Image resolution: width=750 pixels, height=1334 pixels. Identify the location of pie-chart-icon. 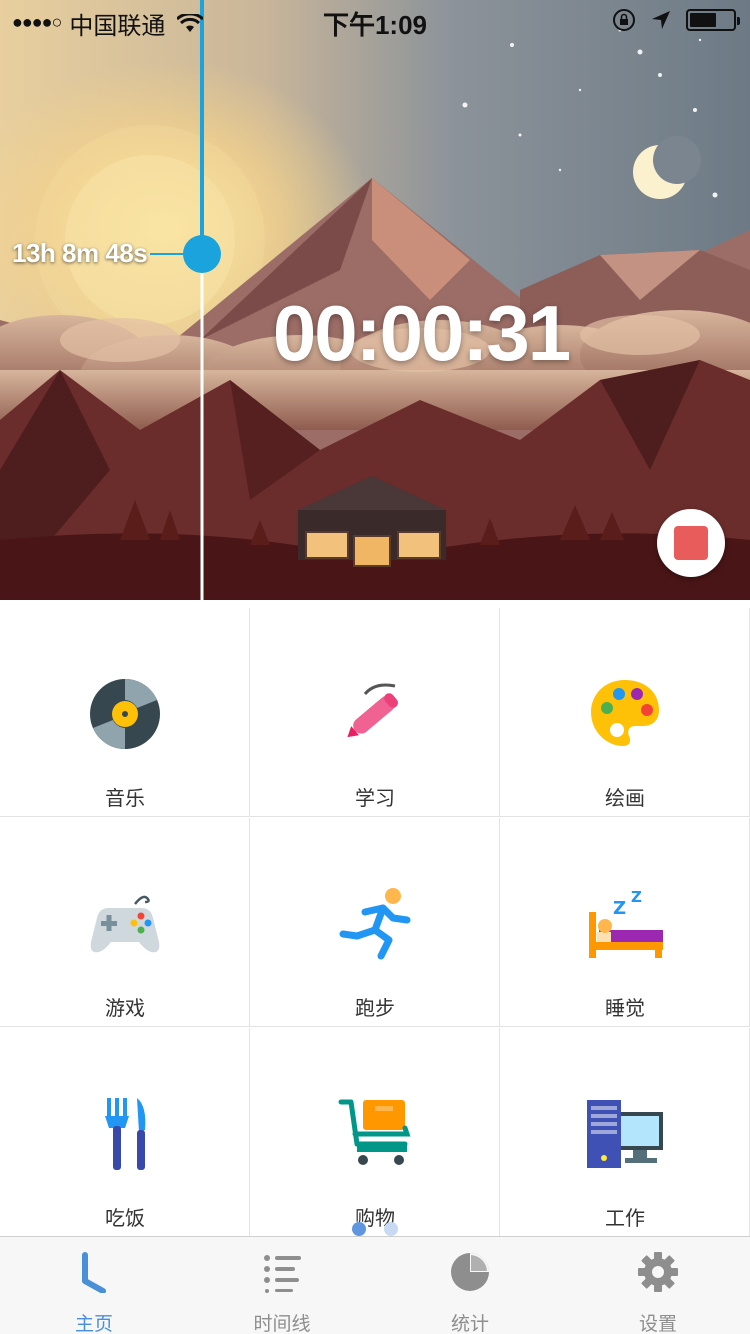
(470, 1272).